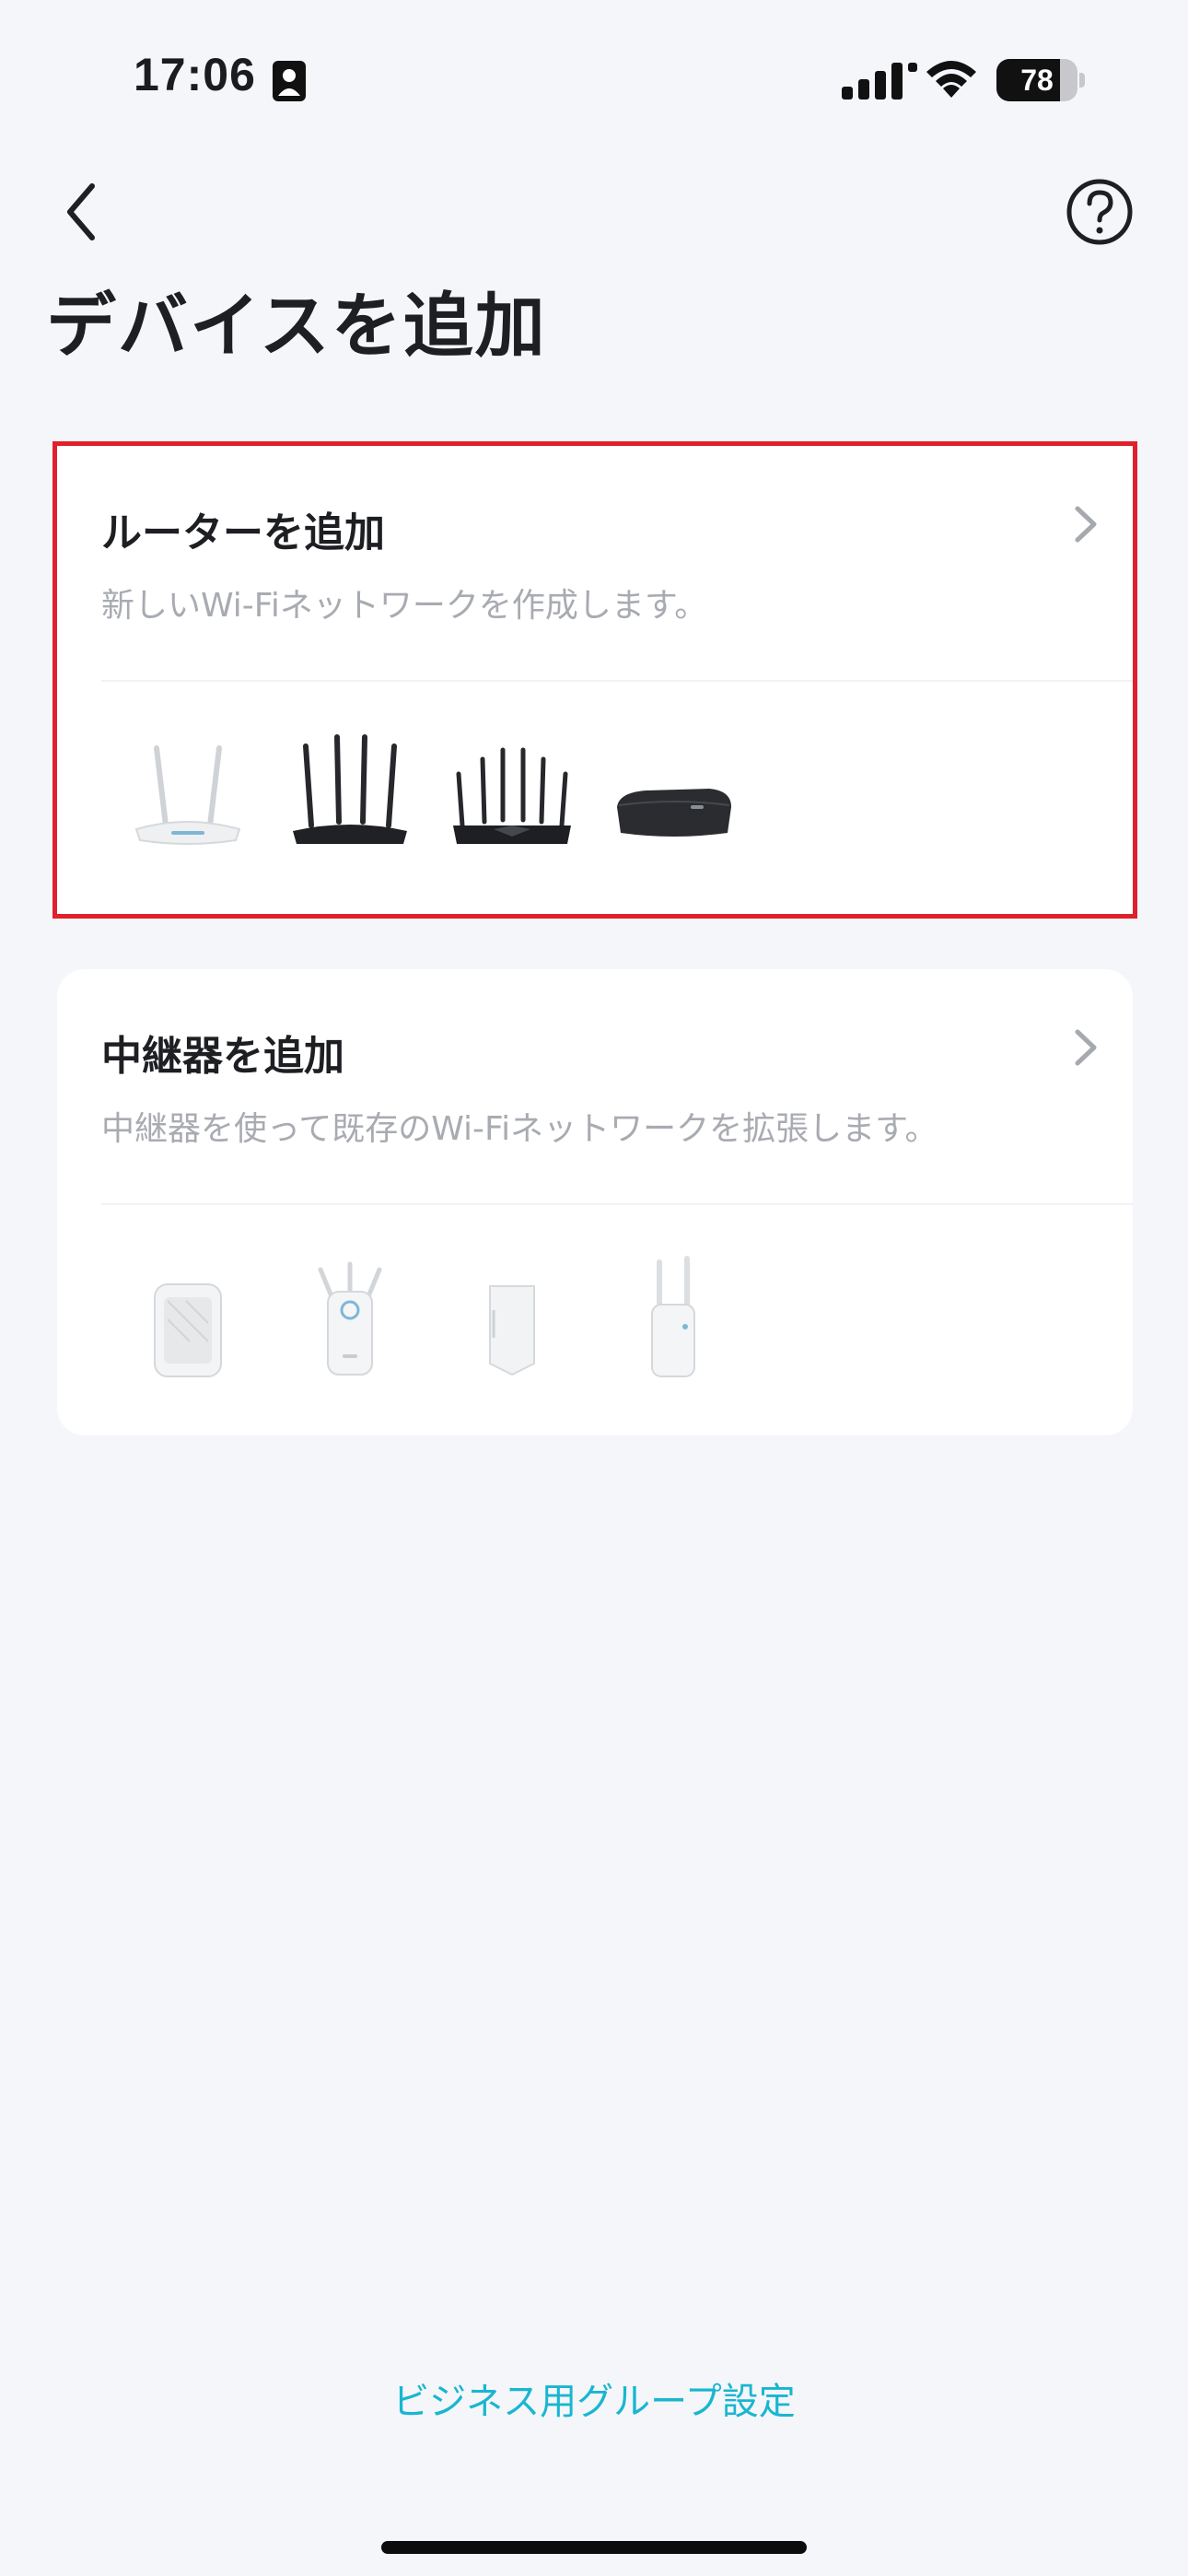 The height and width of the screenshot is (2576, 1188). I want to click on add-router-title: ルーターを追加, so click(243, 532).